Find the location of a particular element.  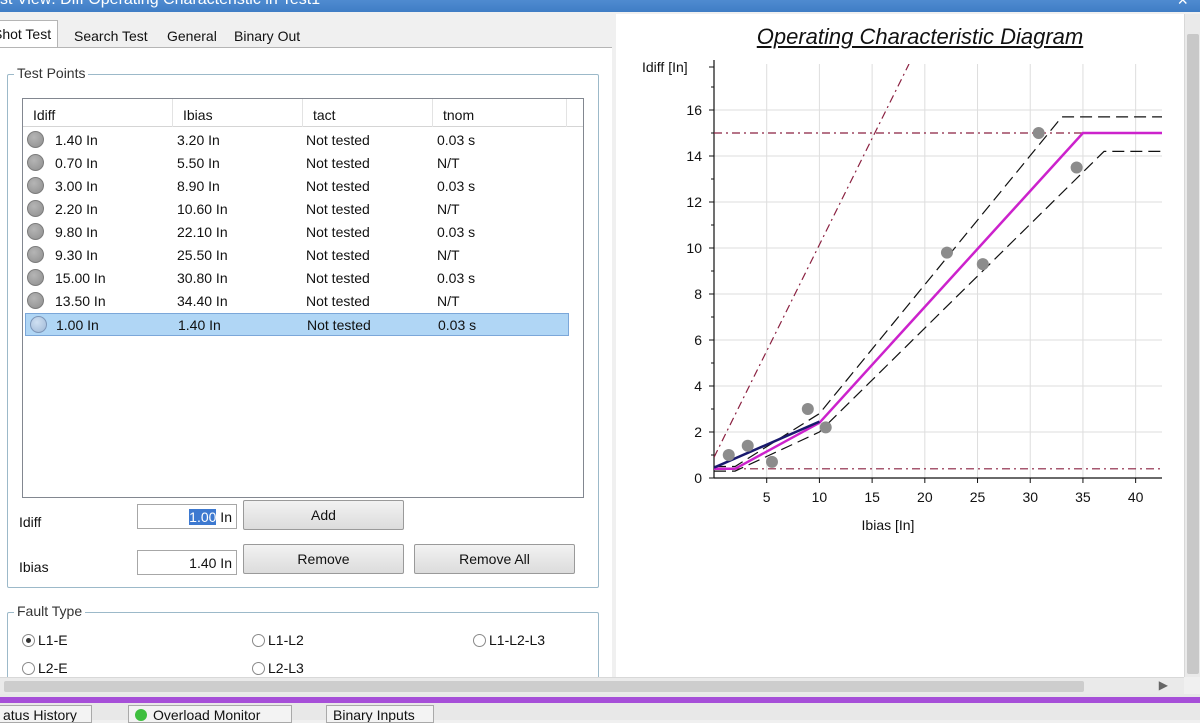

x-tick-label: 5 is located at coordinates (767, 497).